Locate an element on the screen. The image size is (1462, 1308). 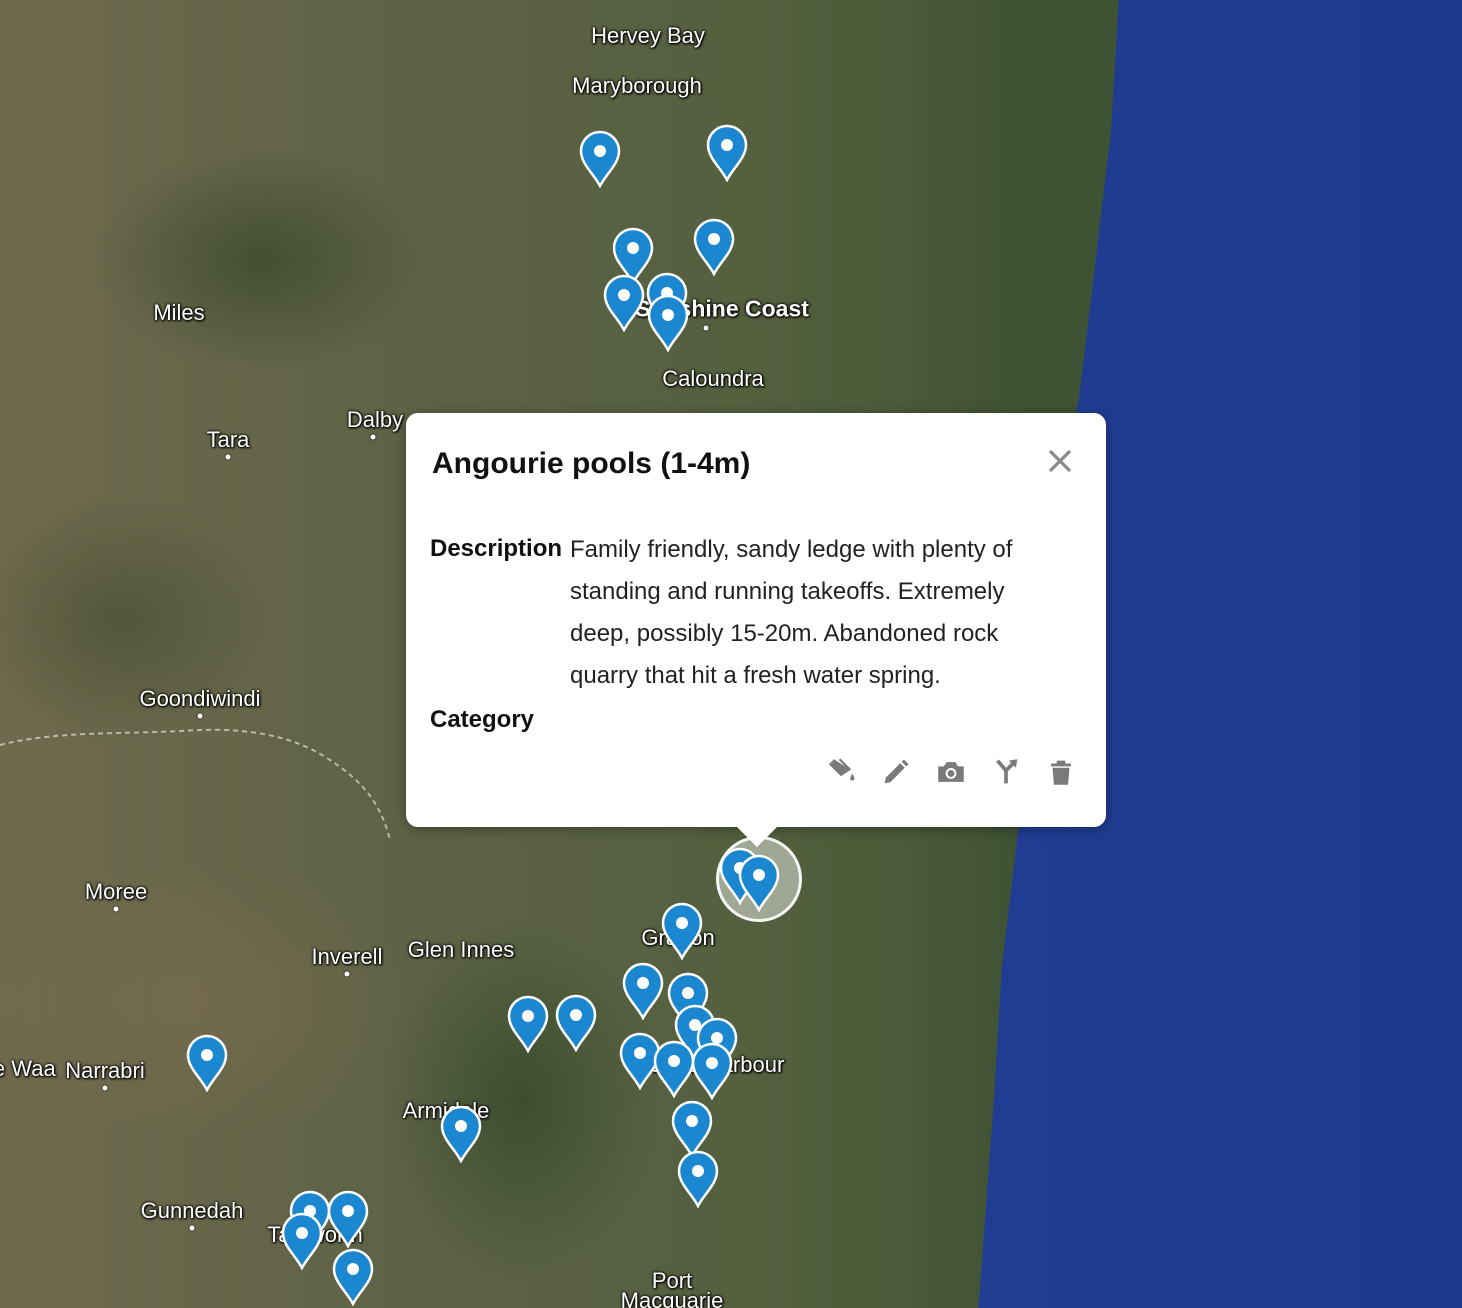
trash-icon is located at coordinates (1061, 772).